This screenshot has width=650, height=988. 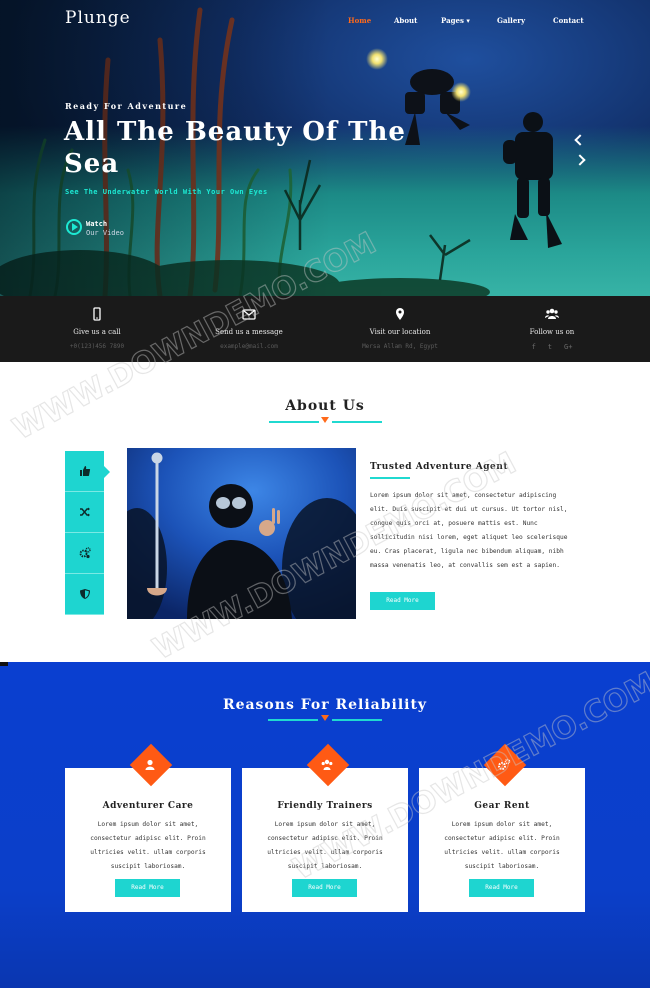 I want to click on shuffle-icon, so click(x=84, y=512).